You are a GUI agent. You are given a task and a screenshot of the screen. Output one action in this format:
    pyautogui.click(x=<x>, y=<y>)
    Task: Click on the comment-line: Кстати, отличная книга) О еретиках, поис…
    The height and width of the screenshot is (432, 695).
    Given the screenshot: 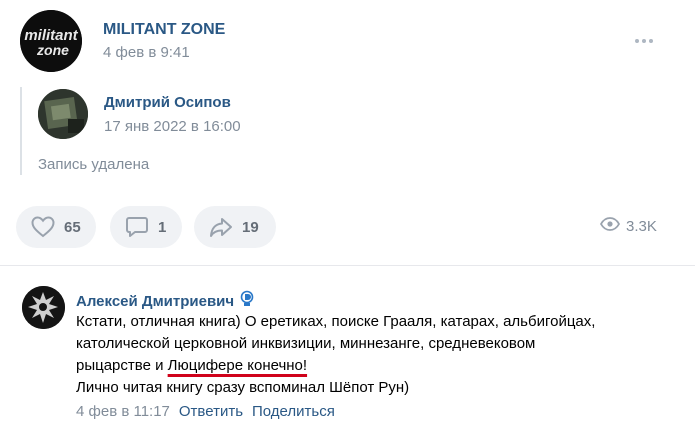 What is the action you would take?
    pyautogui.click(x=336, y=321)
    